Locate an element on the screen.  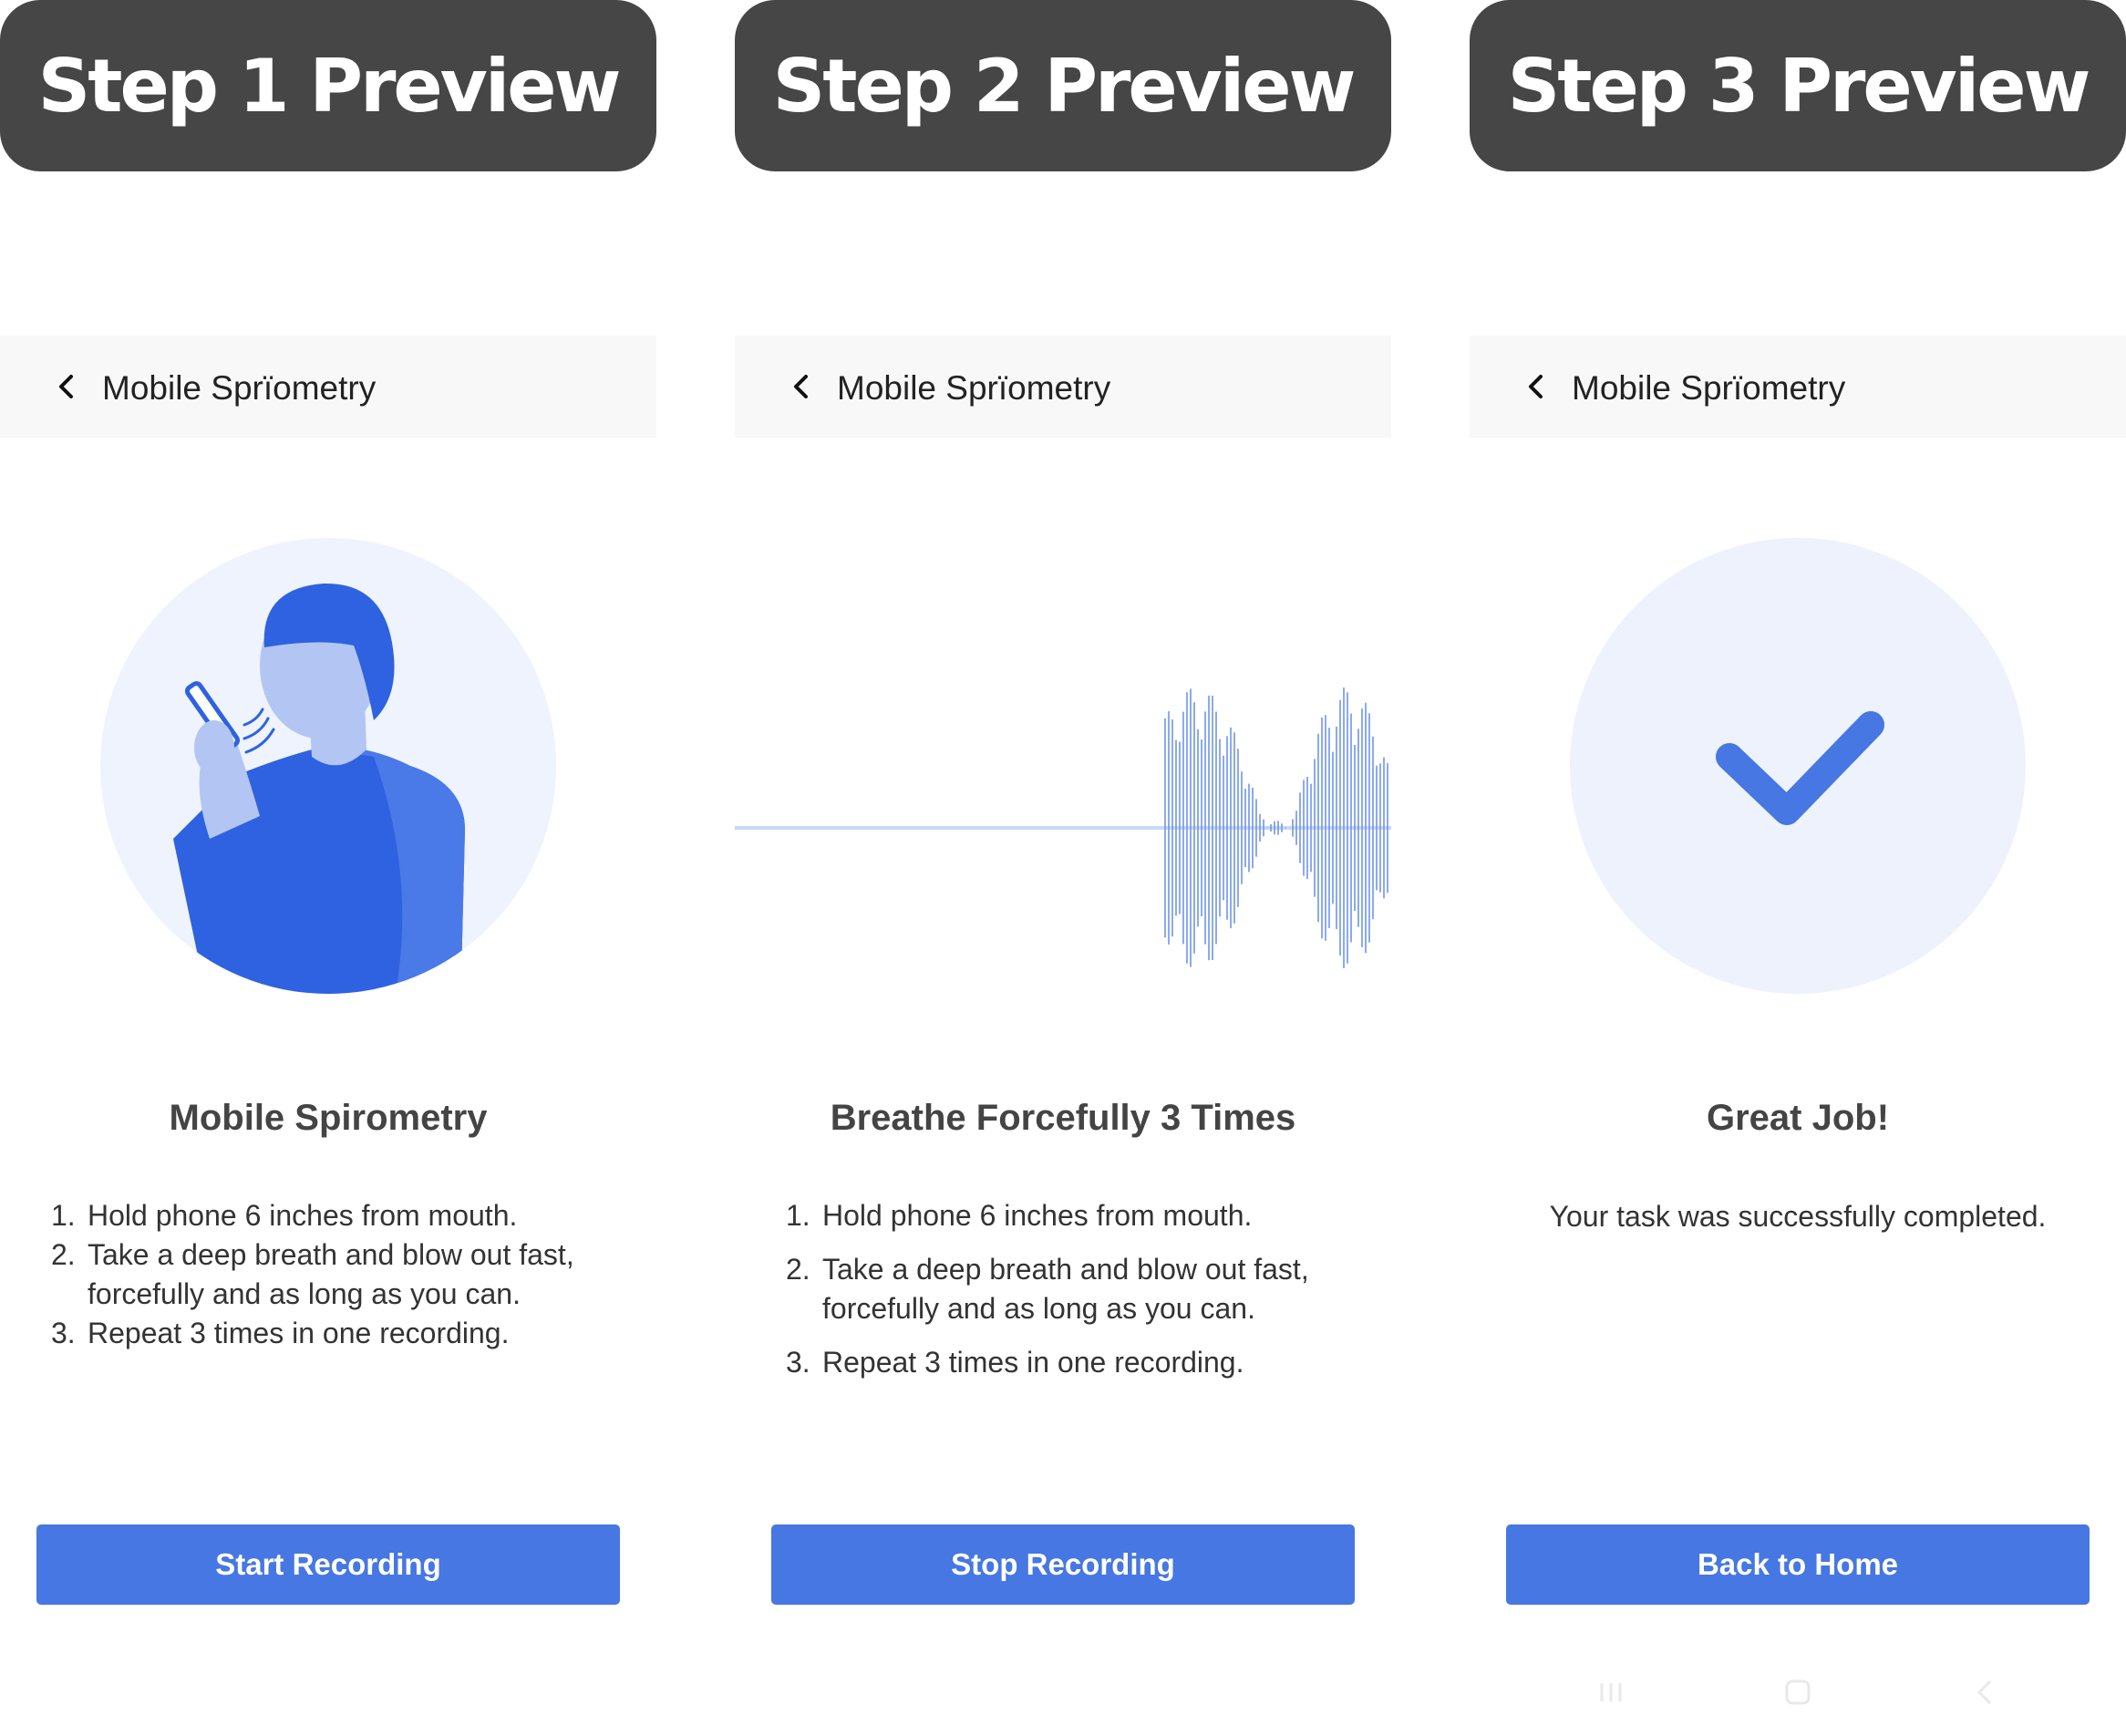
system-back-icon is located at coordinates (1984, 1692).